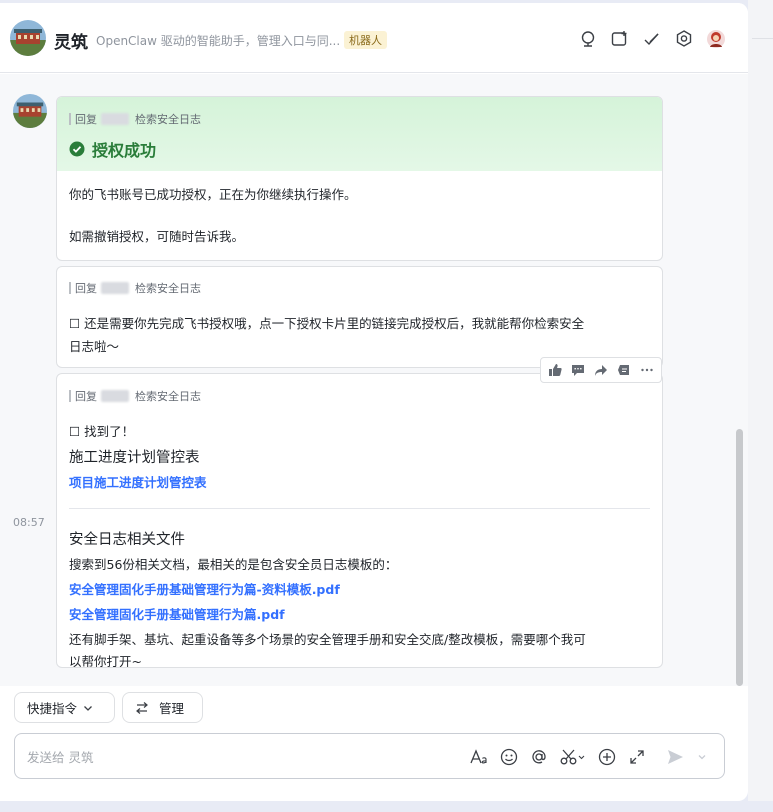 This screenshot has width=773, height=812. Describe the element at coordinates (509, 757) in the screenshot. I see `emoji-icon` at that location.